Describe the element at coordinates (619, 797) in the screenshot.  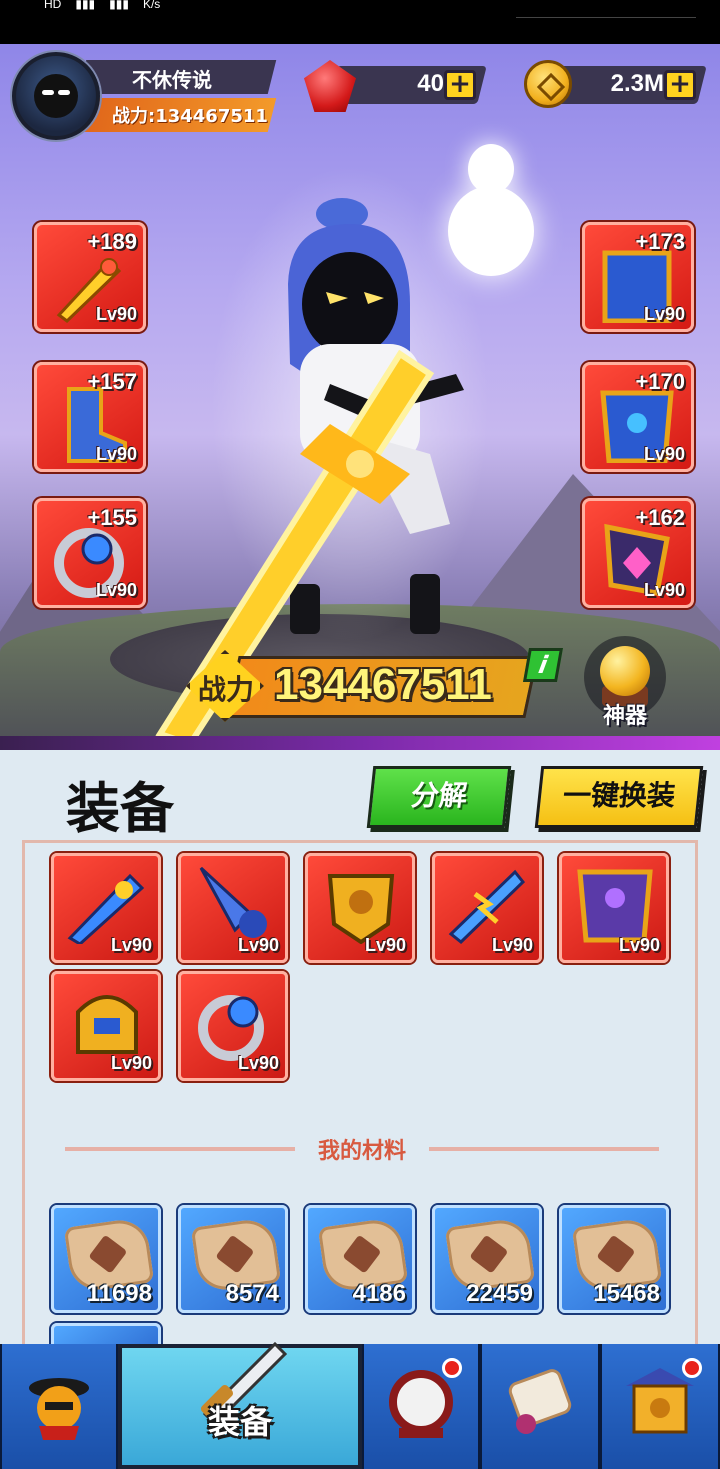
I see `auto-equip-button: 一键换装` at that location.